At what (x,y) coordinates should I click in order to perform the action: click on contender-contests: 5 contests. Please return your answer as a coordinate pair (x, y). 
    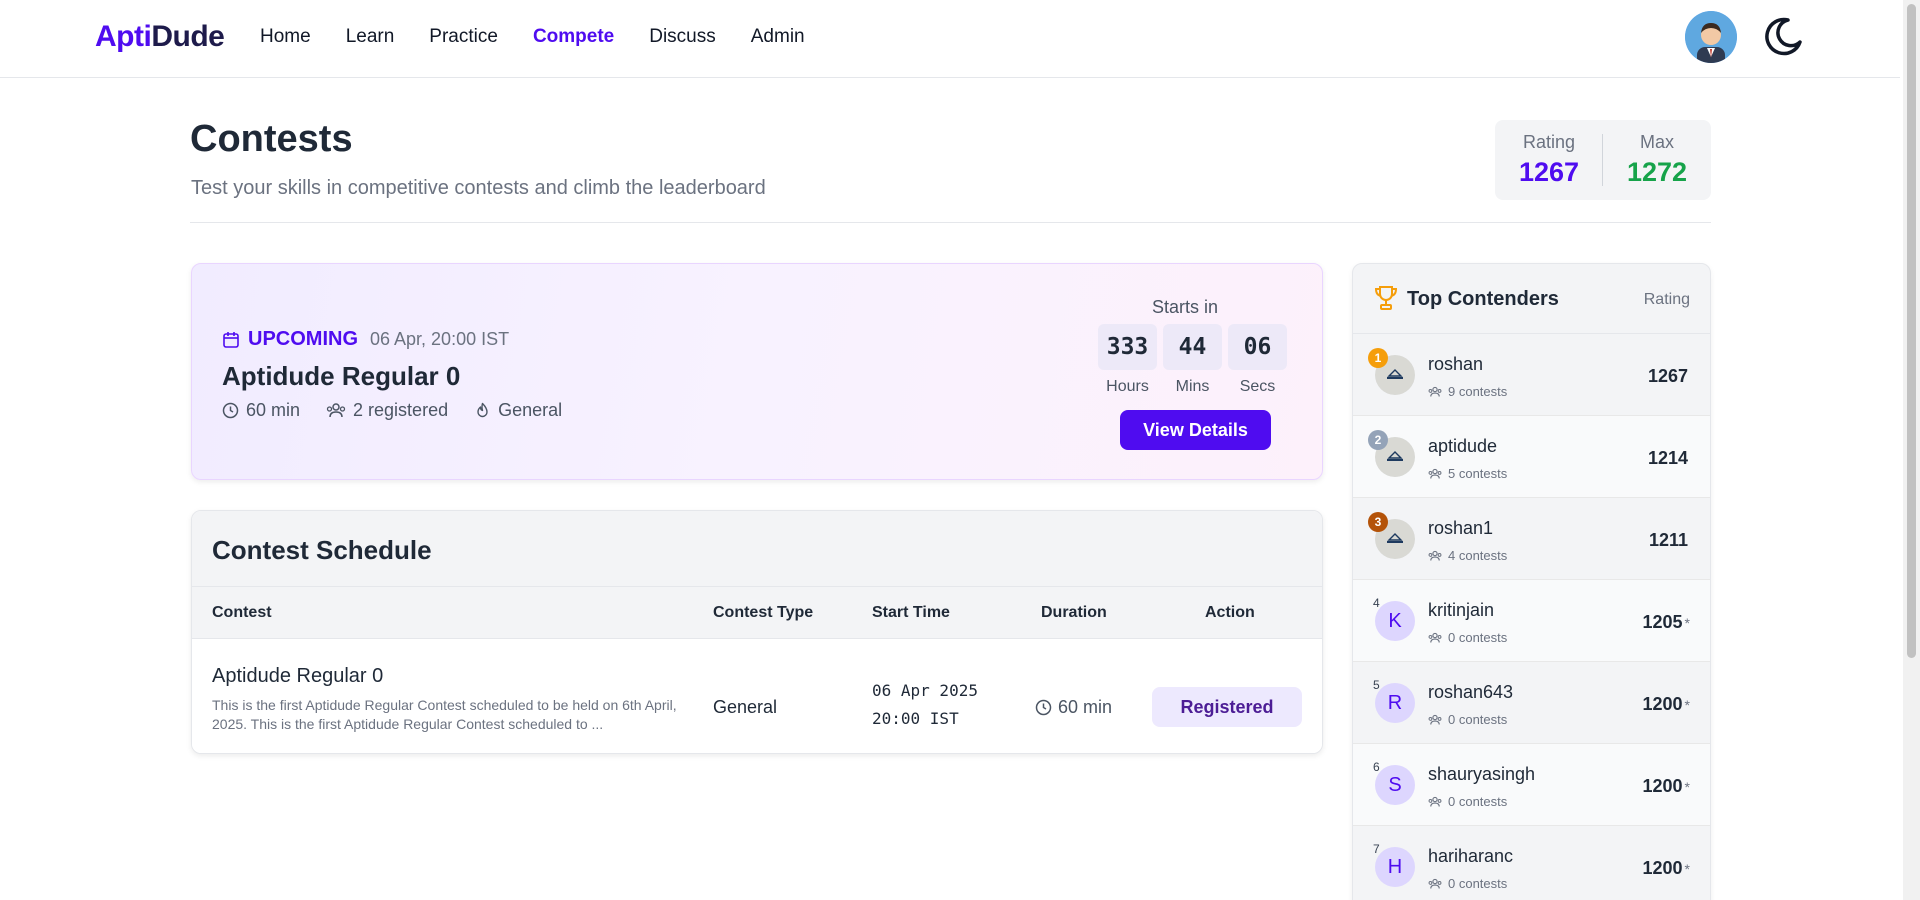
    Looking at the image, I should click on (1467, 473).